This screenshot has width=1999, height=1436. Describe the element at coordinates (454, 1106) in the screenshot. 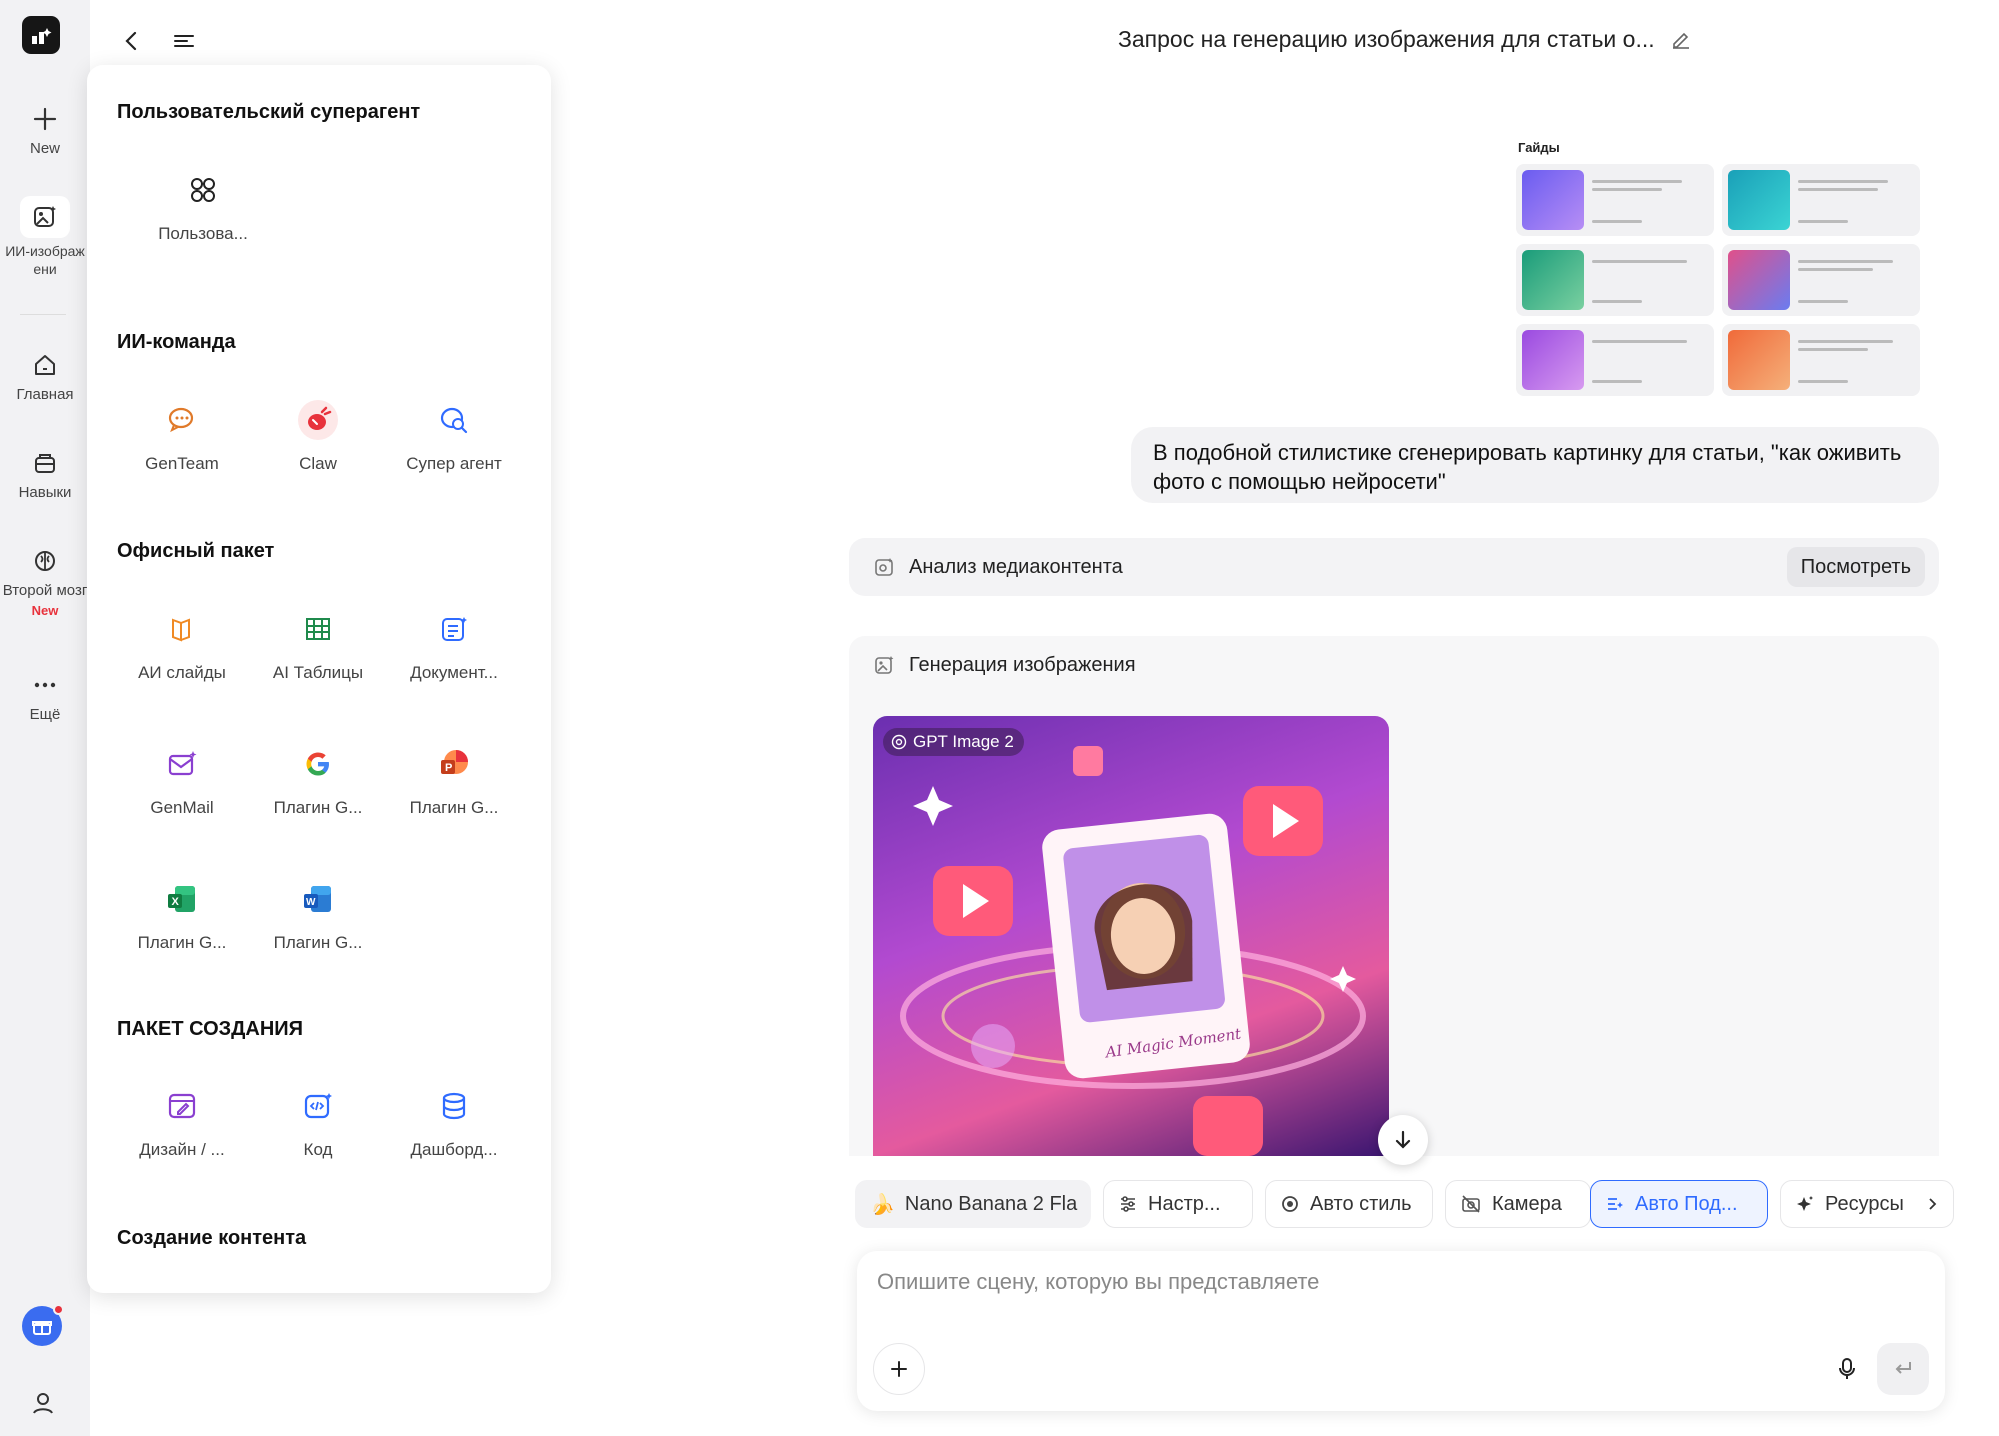

I see `database-icon` at that location.